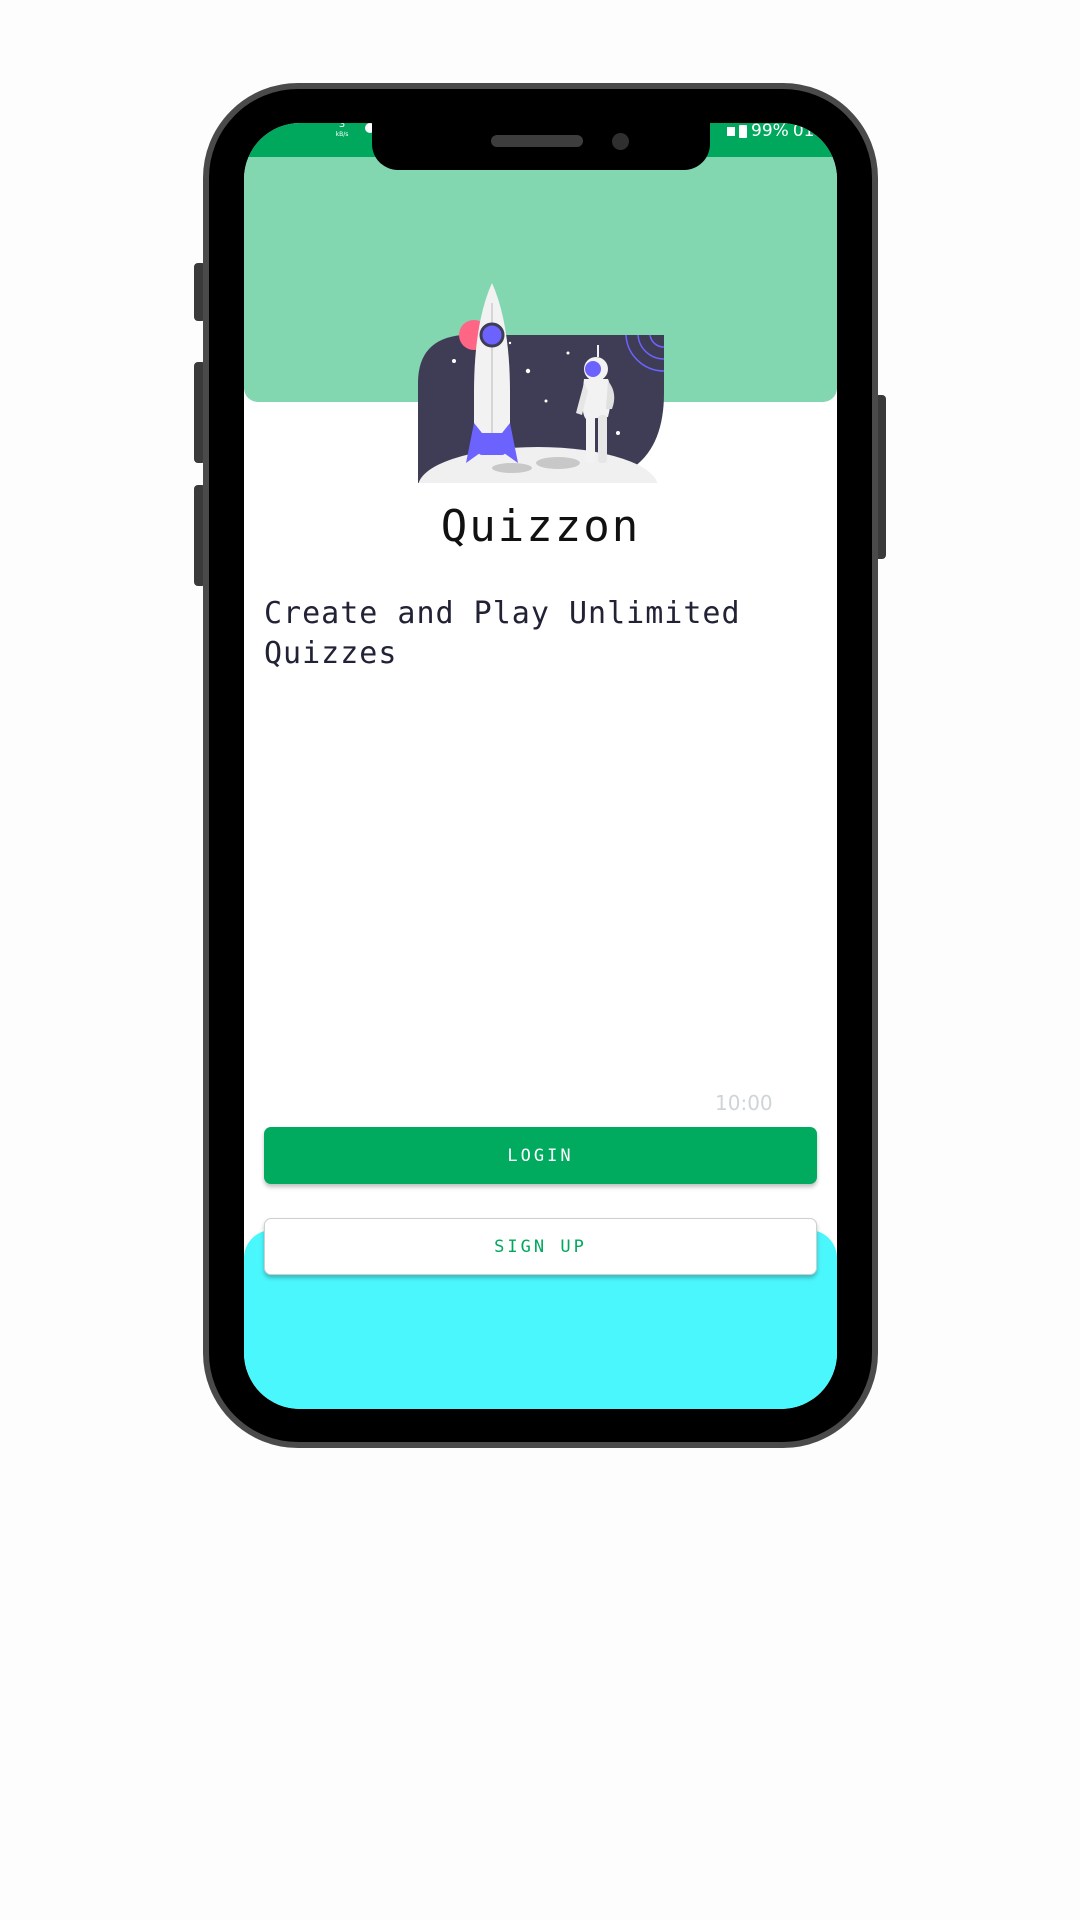  Describe the element at coordinates (540, 1246) in the screenshot. I see `signup-button: SIGN UP` at that location.